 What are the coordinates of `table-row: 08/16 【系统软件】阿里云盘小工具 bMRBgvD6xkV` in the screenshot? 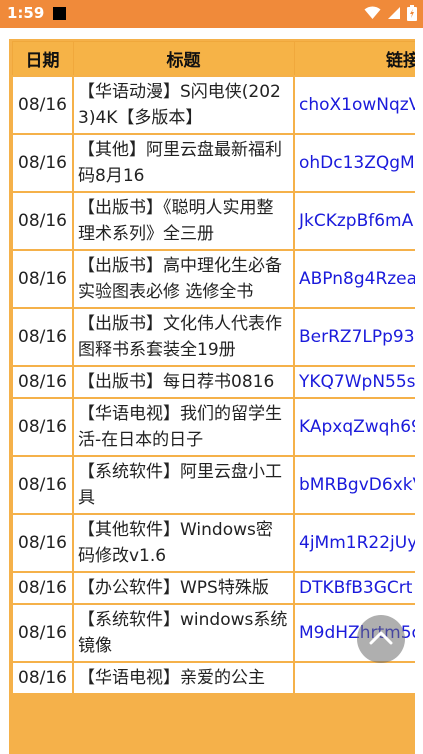 It's located at (213, 485).